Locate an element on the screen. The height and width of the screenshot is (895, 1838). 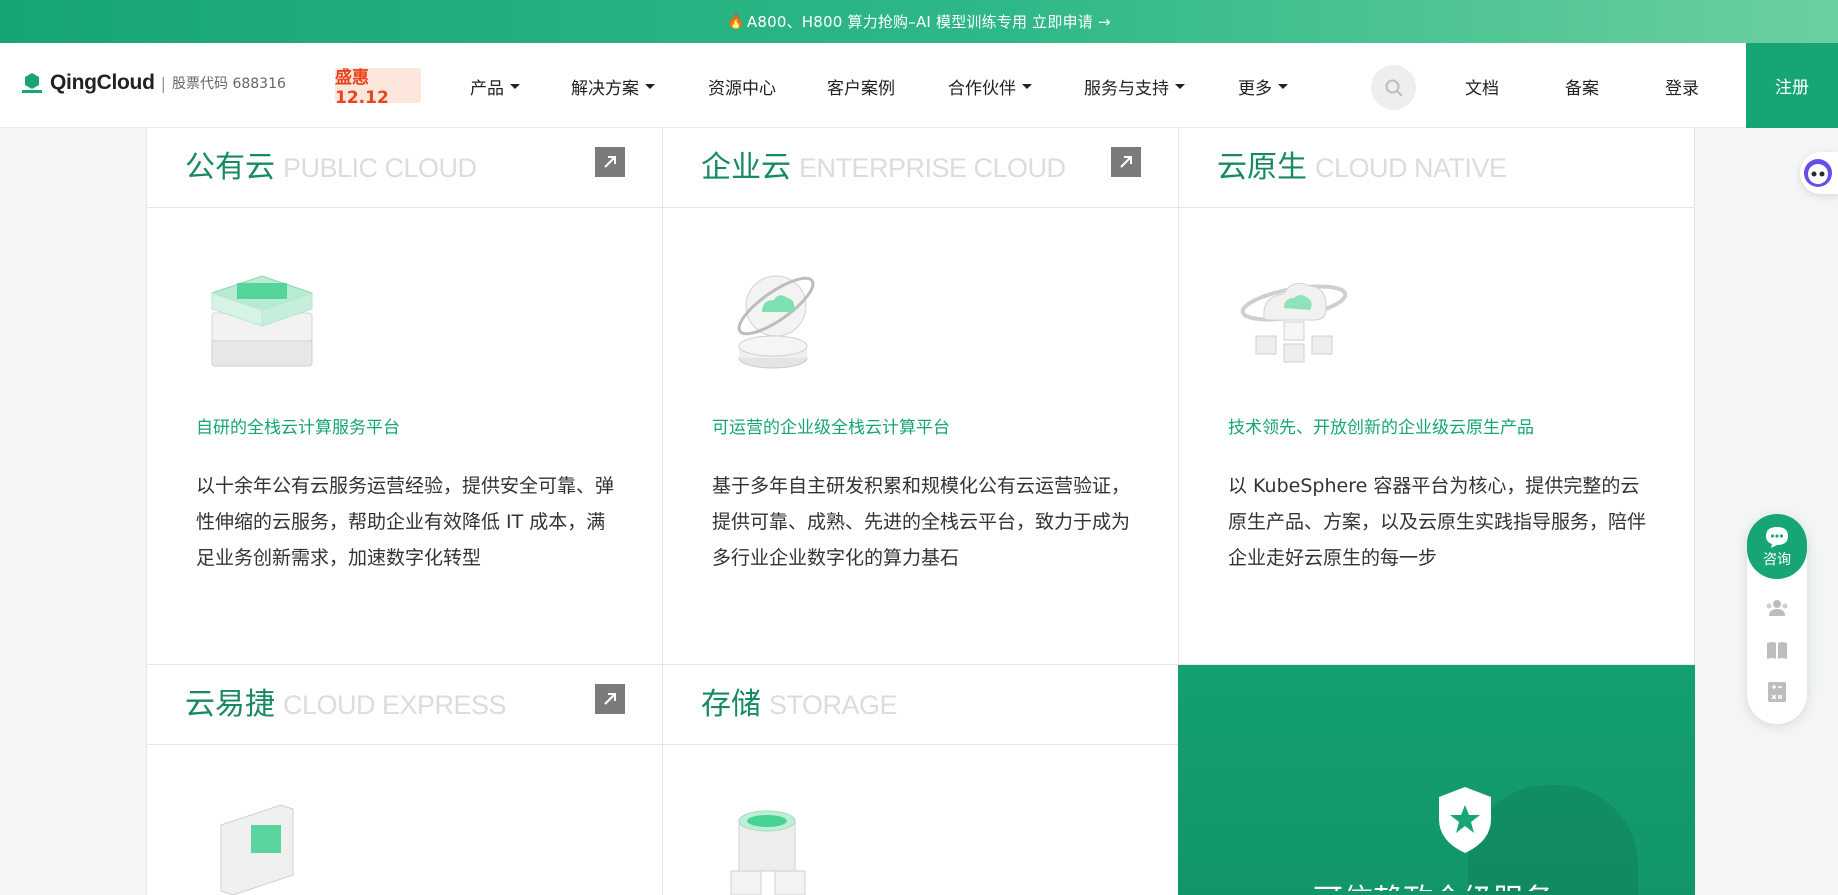
cloud-cubes-icon is located at coordinates (1294, 322).